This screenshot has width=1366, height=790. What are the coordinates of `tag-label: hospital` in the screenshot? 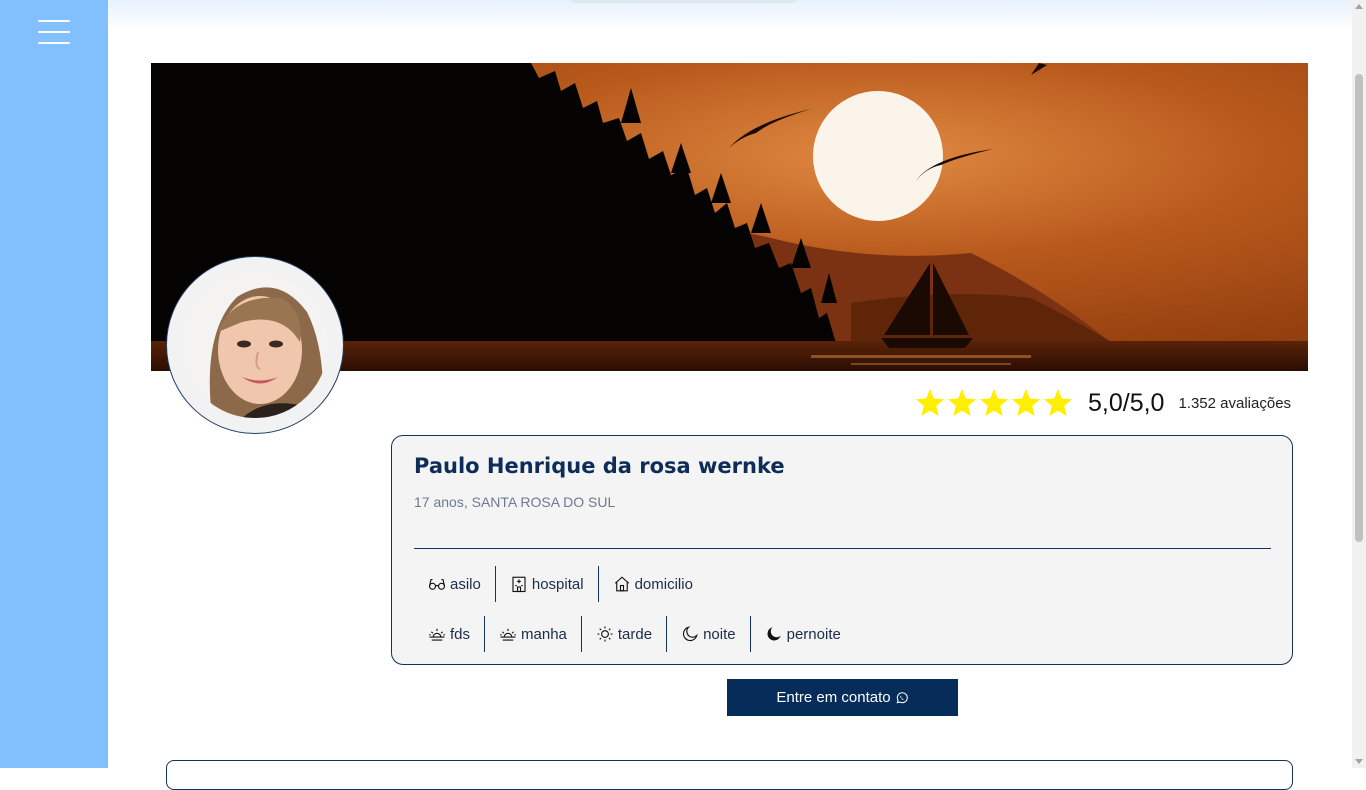 It's located at (557, 584).